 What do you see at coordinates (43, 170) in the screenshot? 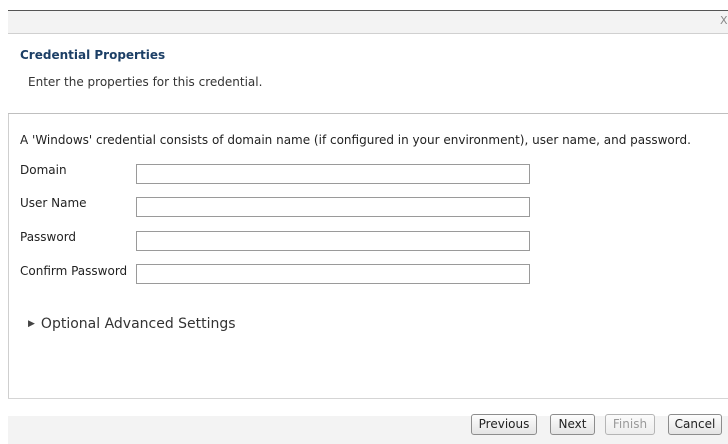
I see `domain-label: Domain` at bounding box center [43, 170].